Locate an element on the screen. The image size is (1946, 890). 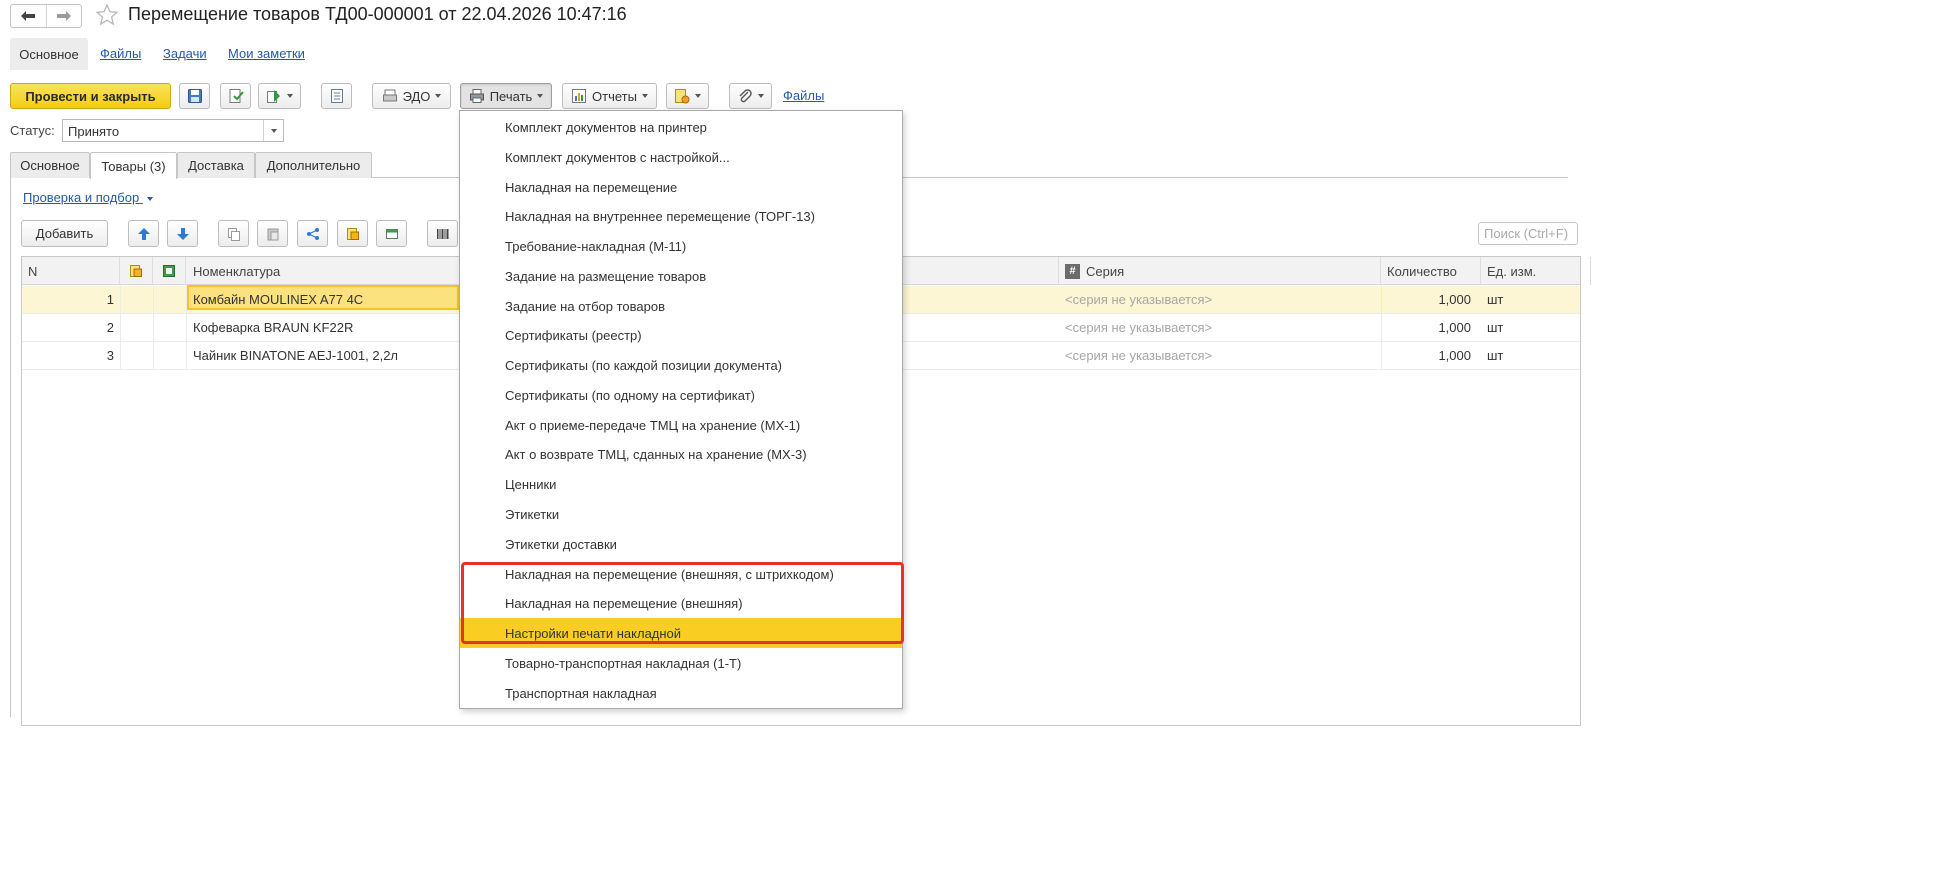
green-status-icon is located at coordinates (169, 271).